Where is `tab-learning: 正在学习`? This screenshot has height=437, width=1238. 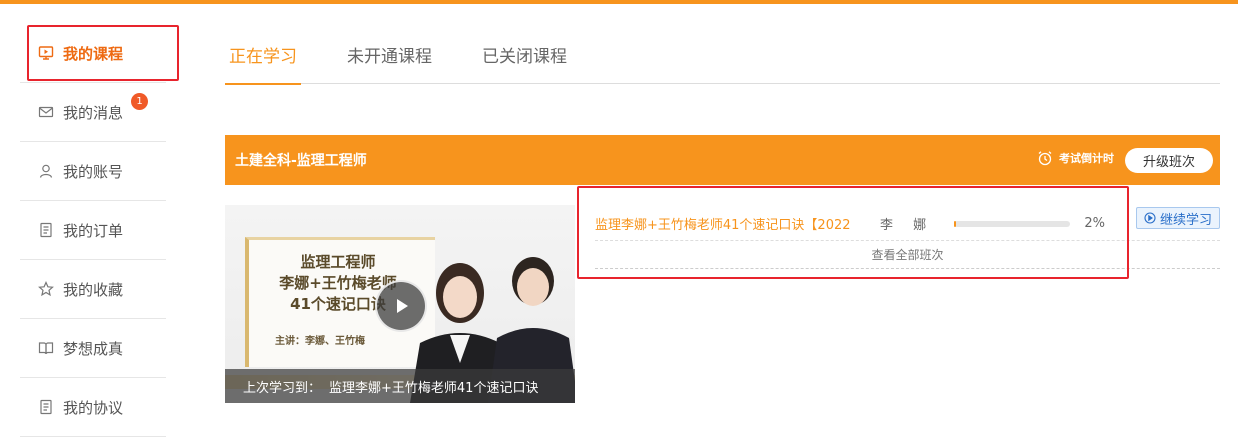
tab-learning: 正在学习 is located at coordinates (263, 57).